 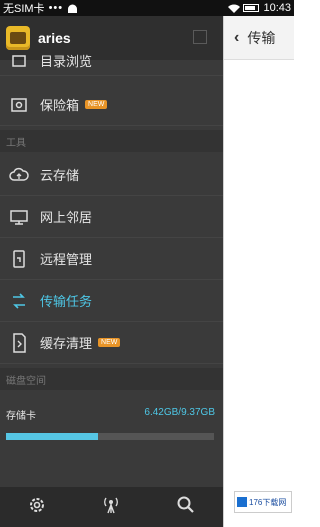 I want to click on storage-name: 存储卡, so click(x=21, y=416).